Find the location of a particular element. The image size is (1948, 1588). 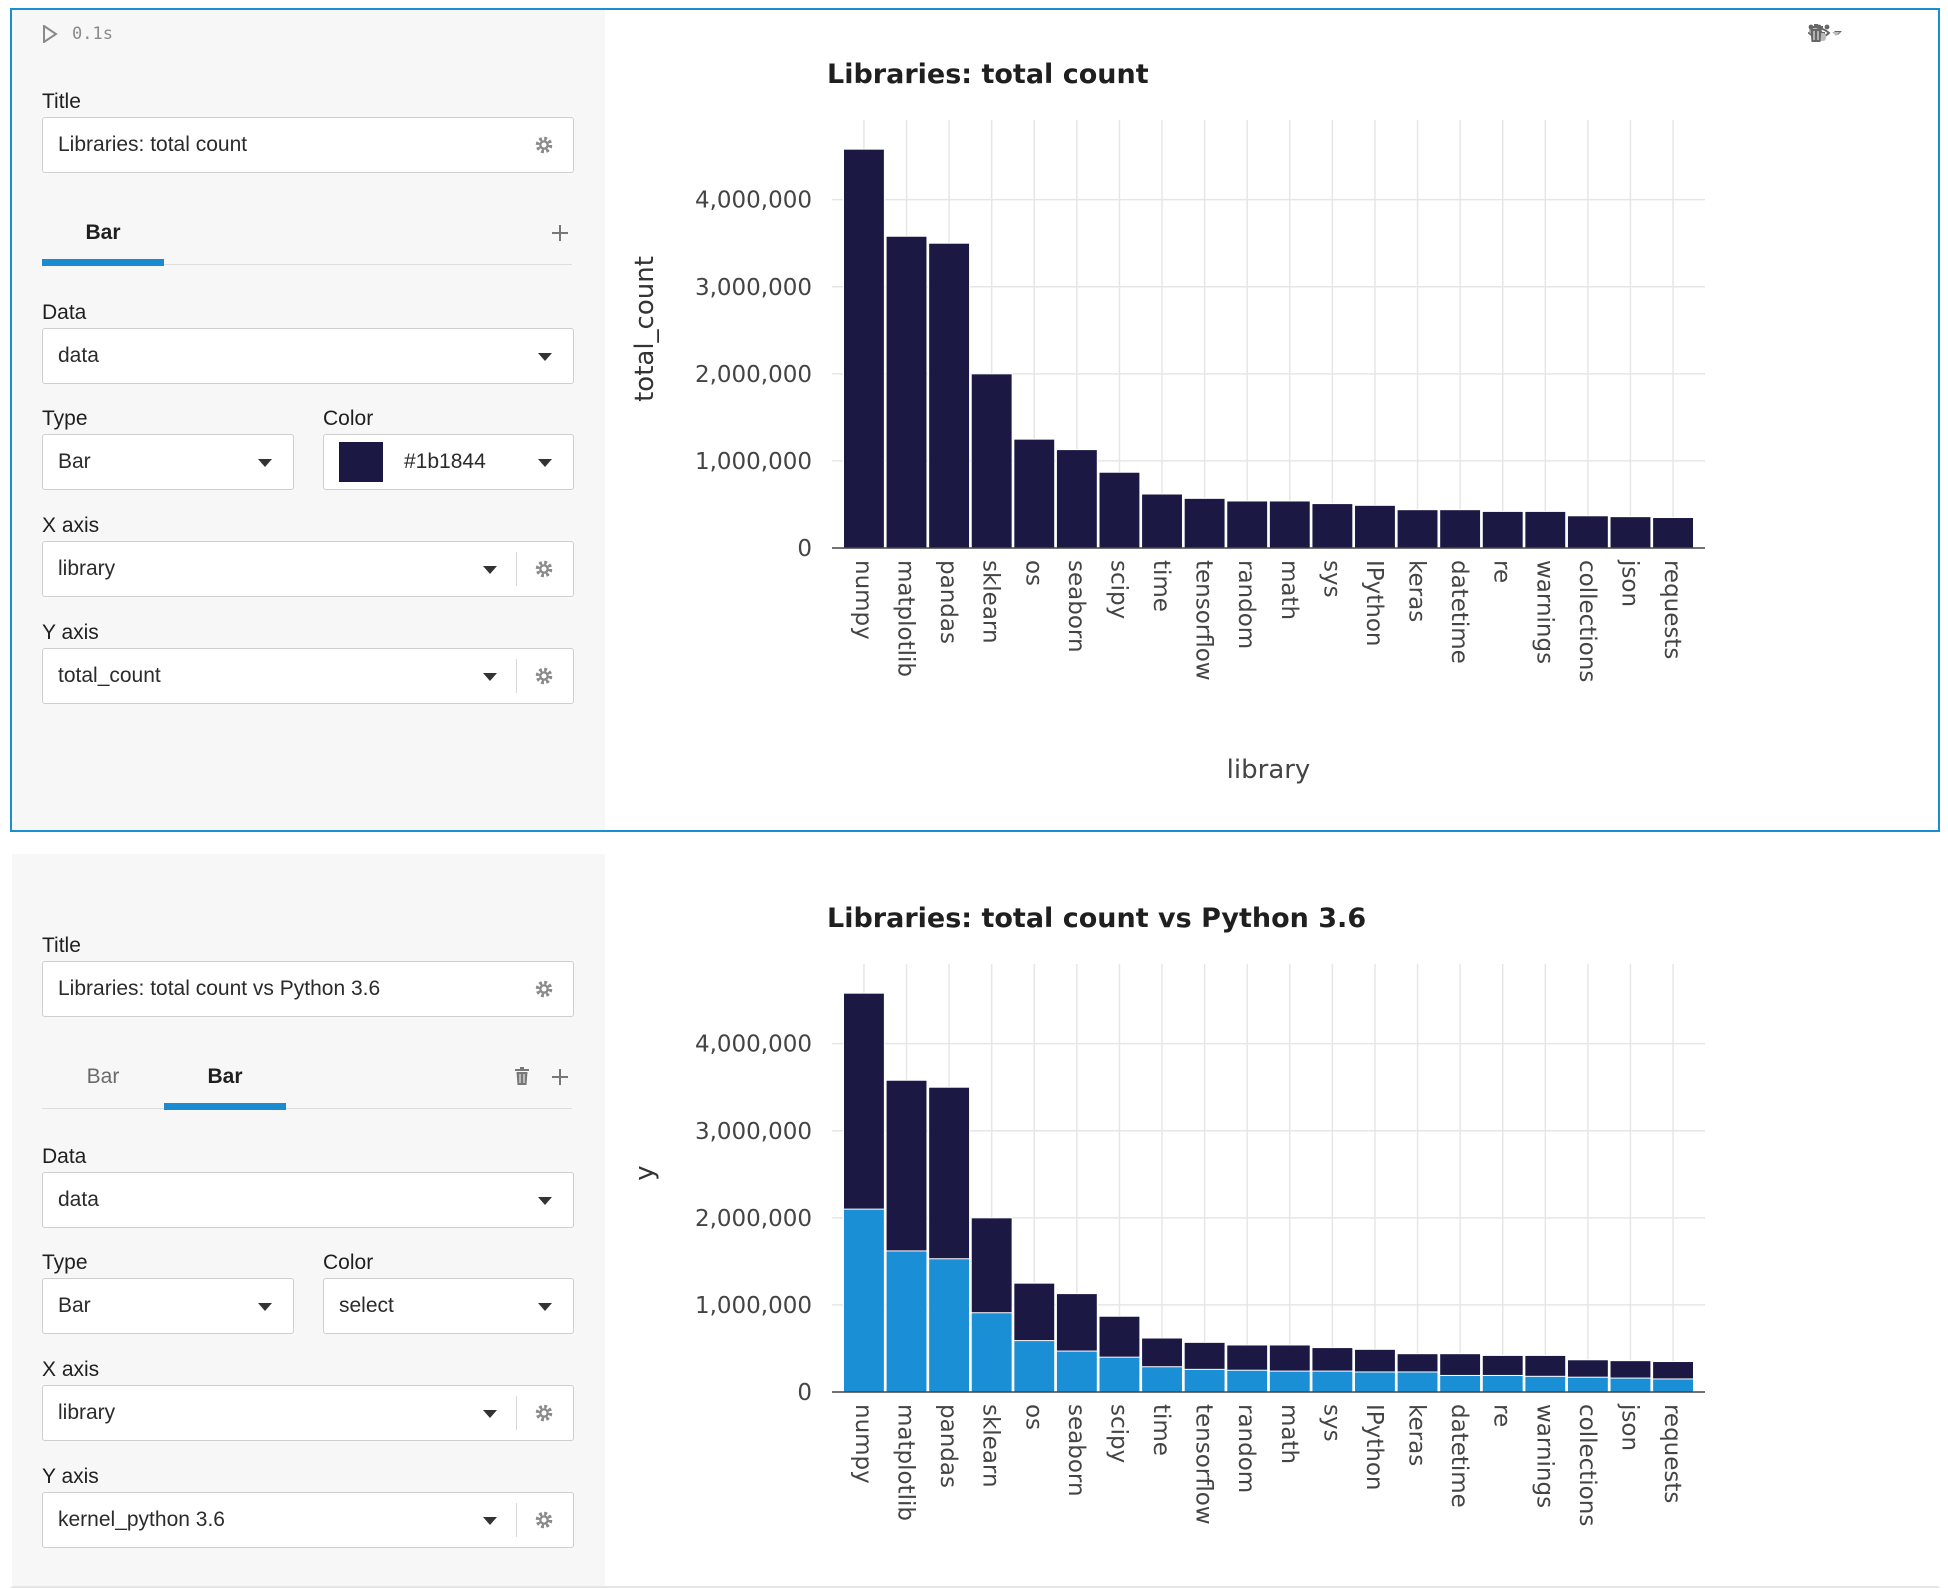

y-axis-label: Y axis is located at coordinates (70, 632).